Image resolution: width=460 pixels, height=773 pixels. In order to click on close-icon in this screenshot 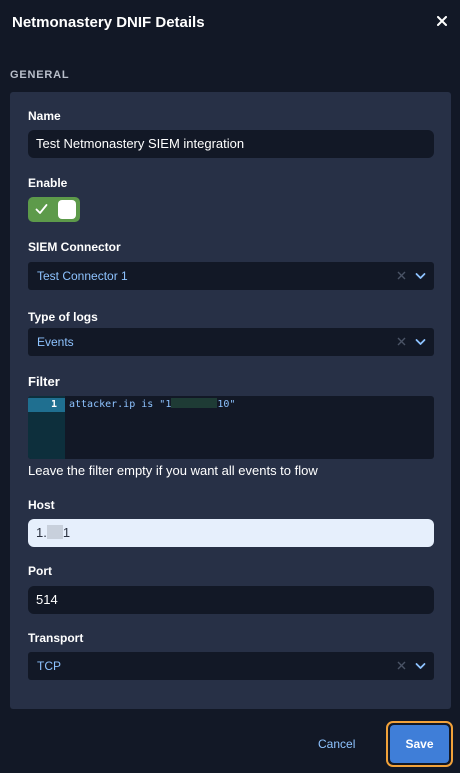, I will do `click(442, 21)`.